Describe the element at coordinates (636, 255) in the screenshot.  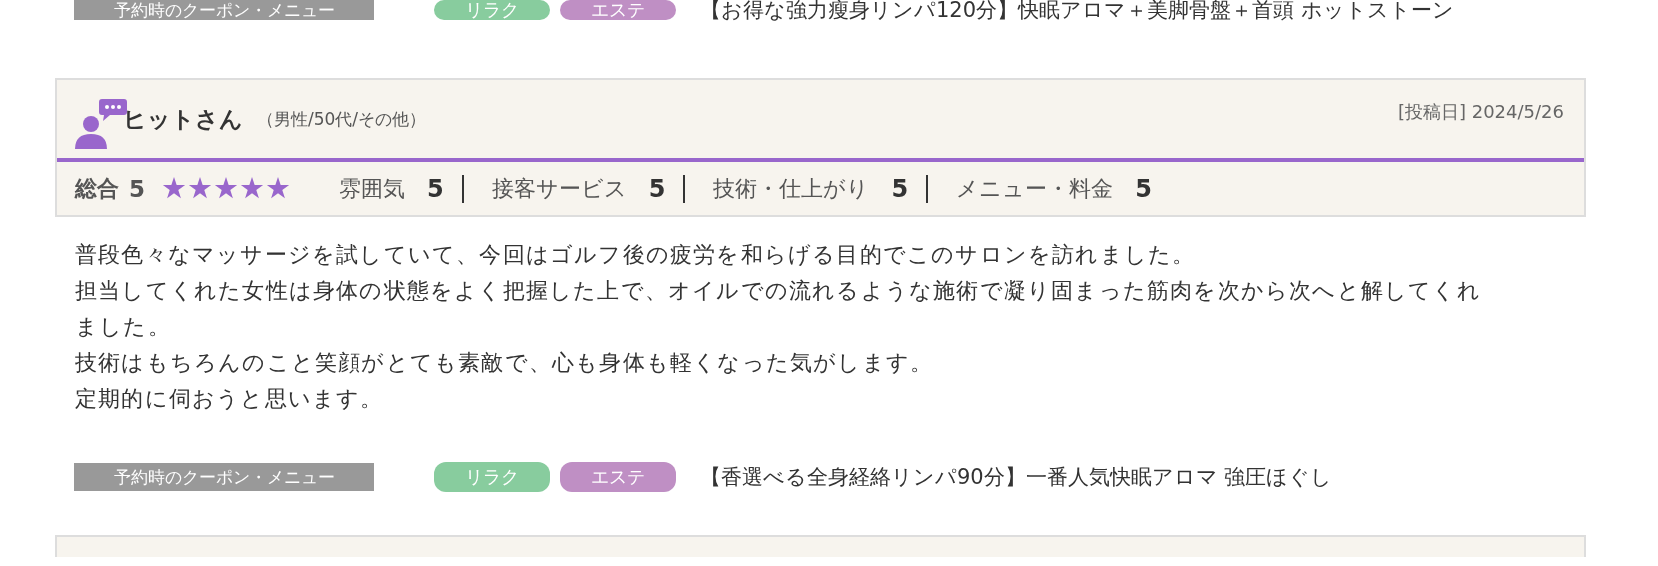
I see `review-text: 普段色々なマッサージを試していて、今回はゴルフ後の疲労を和らげる目的でこのサロンを訪れました。` at that location.